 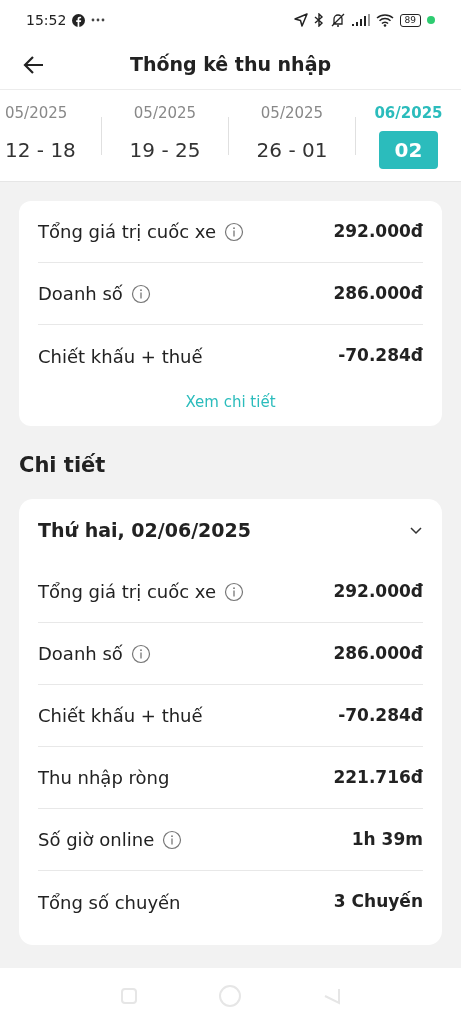 What do you see at coordinates (230, 65) in the screenshot?
I see `page-title: Thống kê thu nhập` at bounding box center [230, 65].